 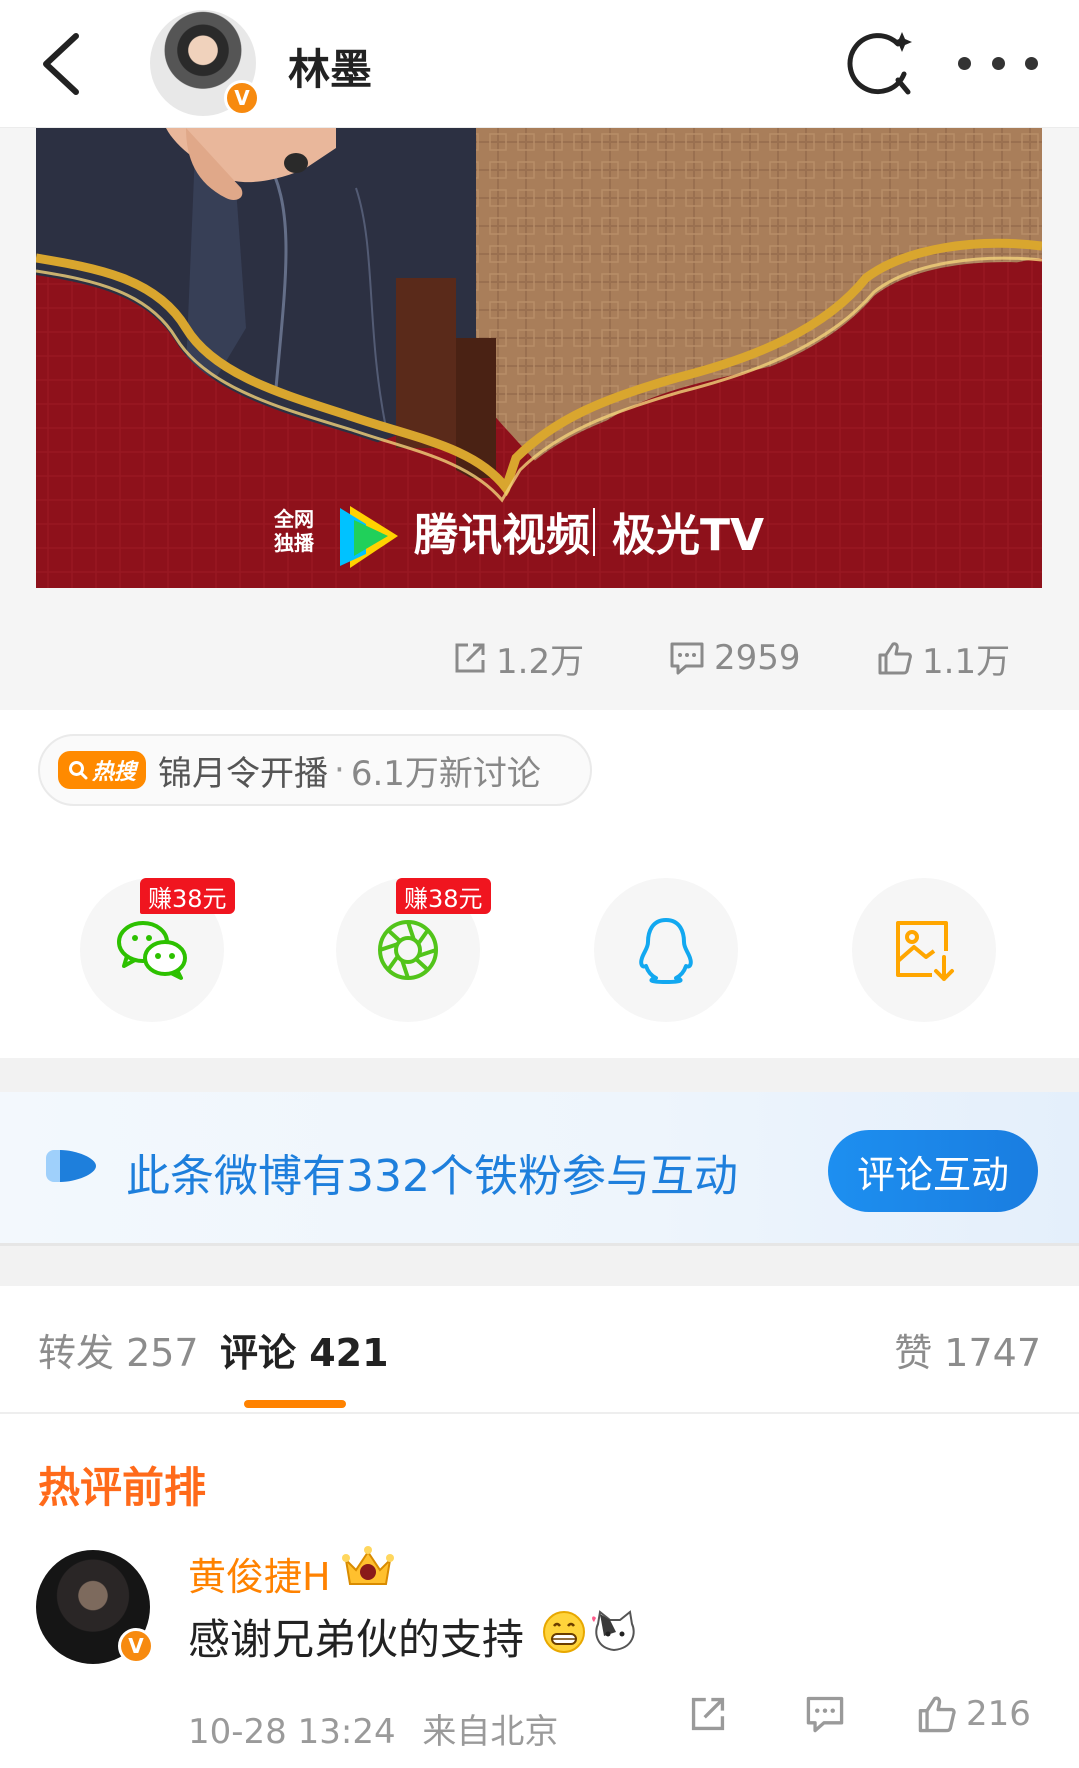 I want to click on like-button: 1.1万, so click(x=943, y=658).